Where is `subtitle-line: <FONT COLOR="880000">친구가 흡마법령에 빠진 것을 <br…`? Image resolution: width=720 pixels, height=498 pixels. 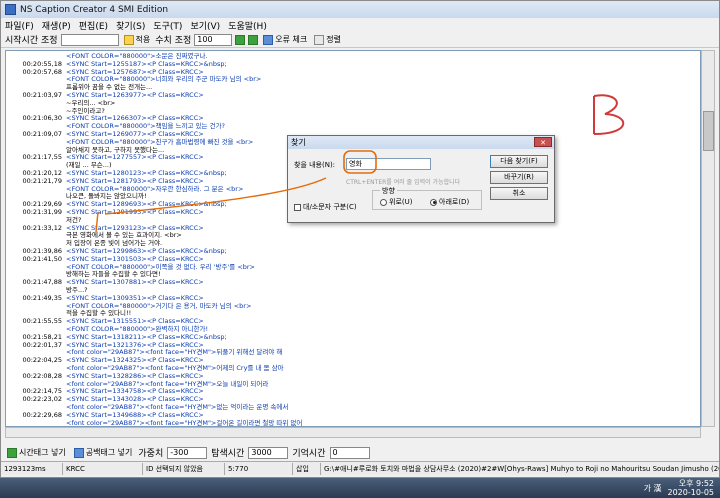
subtitle-line: <FONT COLOR="880000">친구가 흡마법령에 빠진 것을 <br… is located at coordinates (129, 142).